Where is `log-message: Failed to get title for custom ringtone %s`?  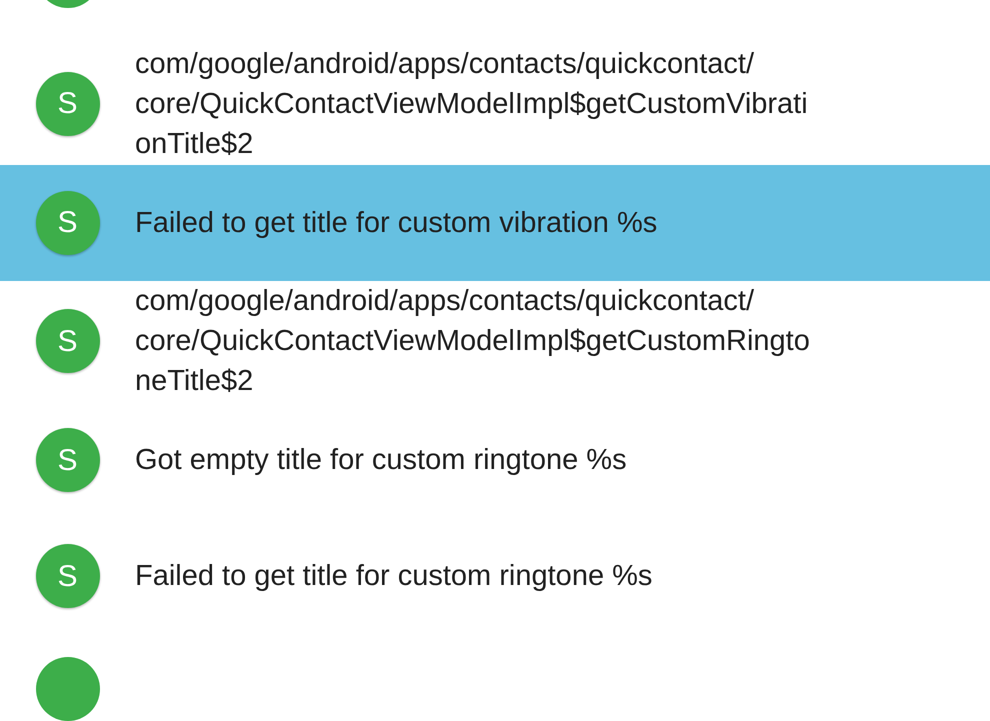 log-message: Failed to get title for custom ringtone %s is located at coordinates (393, 576).